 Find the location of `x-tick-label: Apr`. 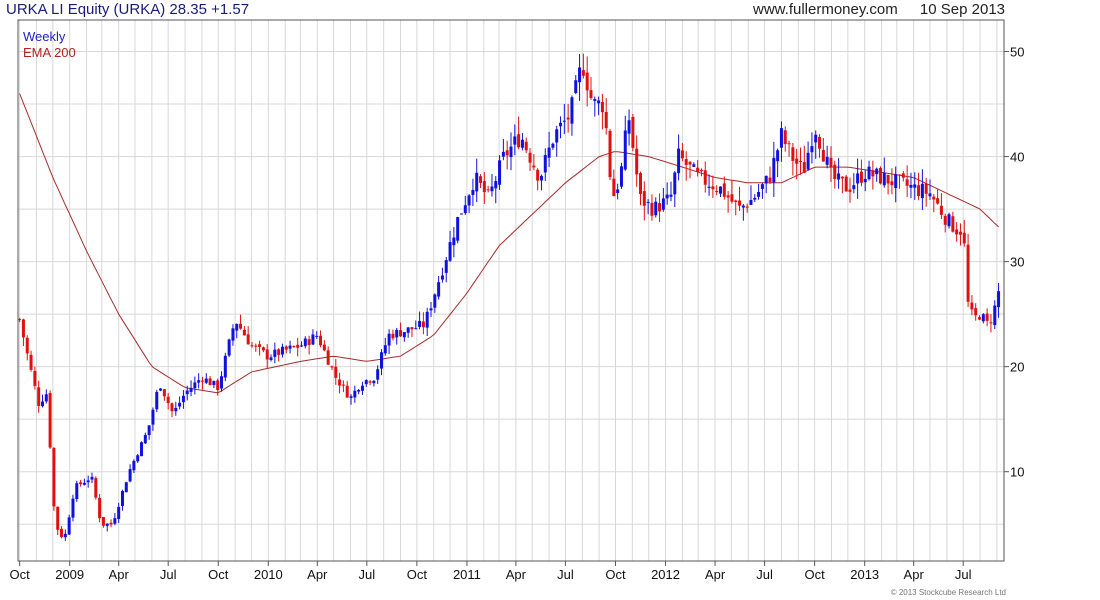

x-tick-label: Apr is located at coordinates (119, 574).